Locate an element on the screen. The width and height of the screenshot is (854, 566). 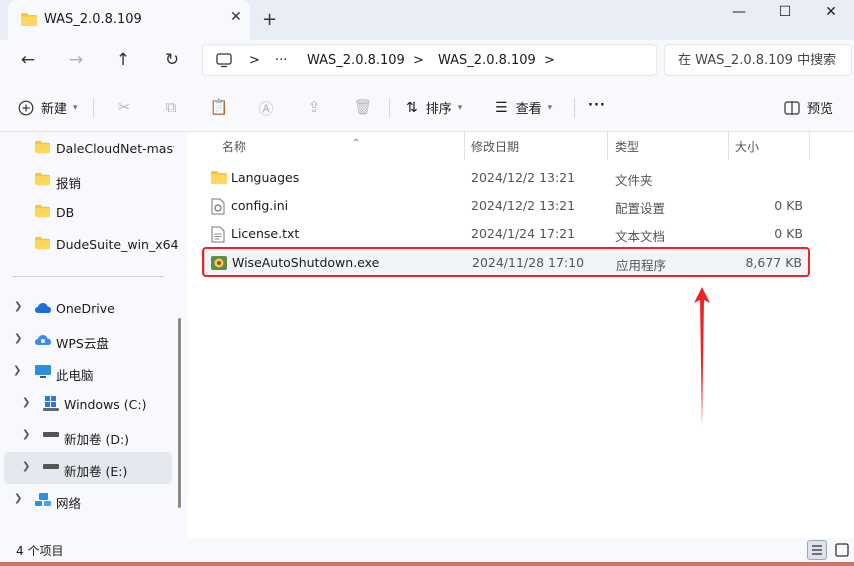
preview-label: 预览 is located at coordinates (820, 109).